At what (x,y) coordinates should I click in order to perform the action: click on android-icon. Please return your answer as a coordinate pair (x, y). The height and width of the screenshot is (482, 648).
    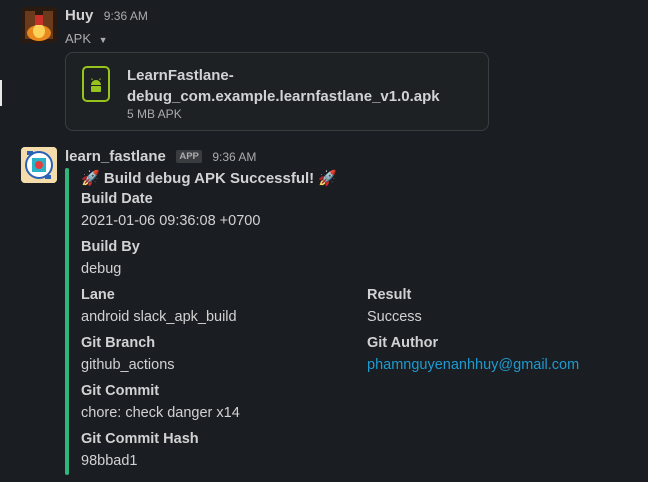
    Looking at the image, I should click on (96, 84).